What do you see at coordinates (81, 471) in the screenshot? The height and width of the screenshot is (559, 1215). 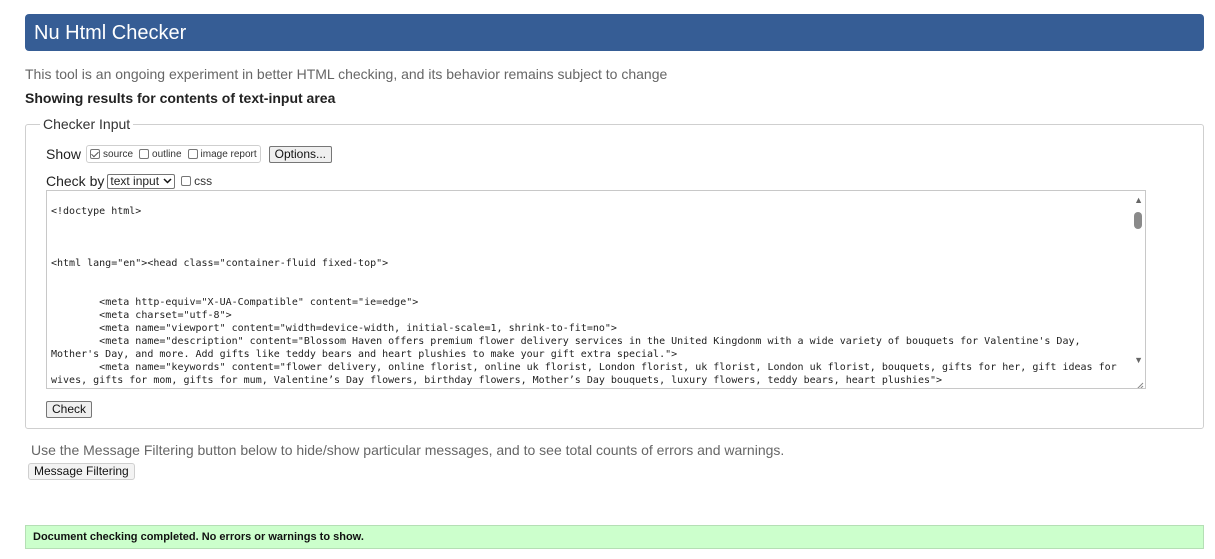 I see `message-filtering-button: Message Filtering` at bounding box center [81, 471].